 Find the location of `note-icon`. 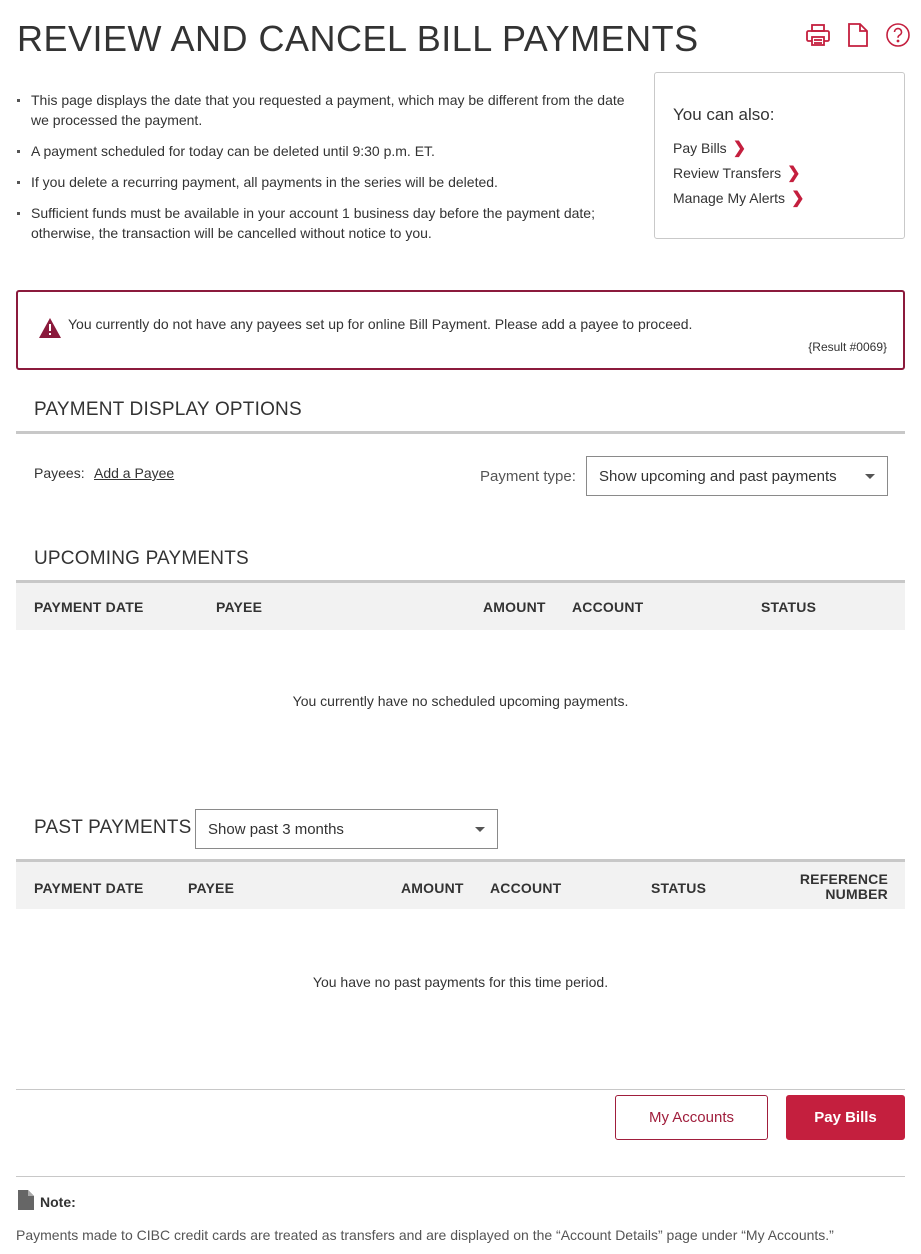

note-icon is located at coordinates (26, 1201).